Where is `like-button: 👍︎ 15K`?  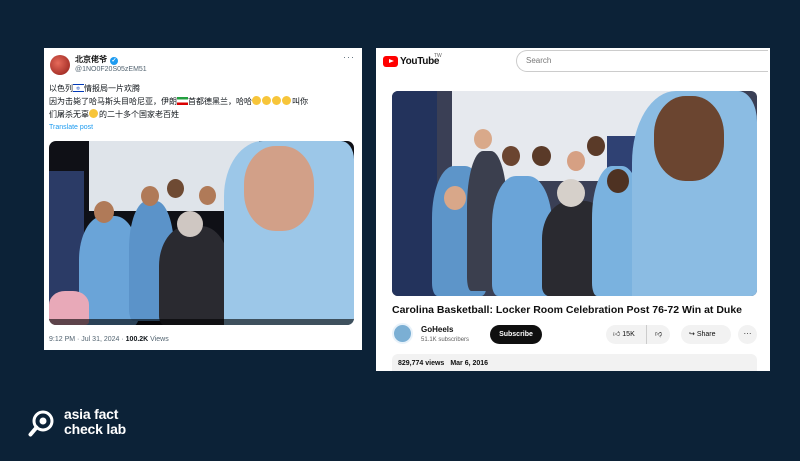 like-button: 👍︎ 15K is located at coordinates (626, 334).